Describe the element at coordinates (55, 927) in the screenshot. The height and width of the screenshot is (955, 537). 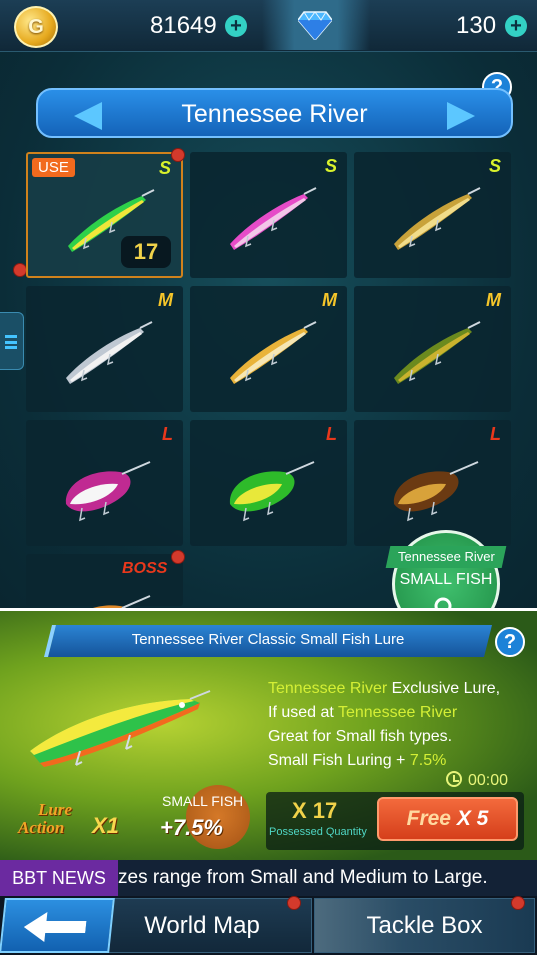
I see `back-arrow-icon` at that location.